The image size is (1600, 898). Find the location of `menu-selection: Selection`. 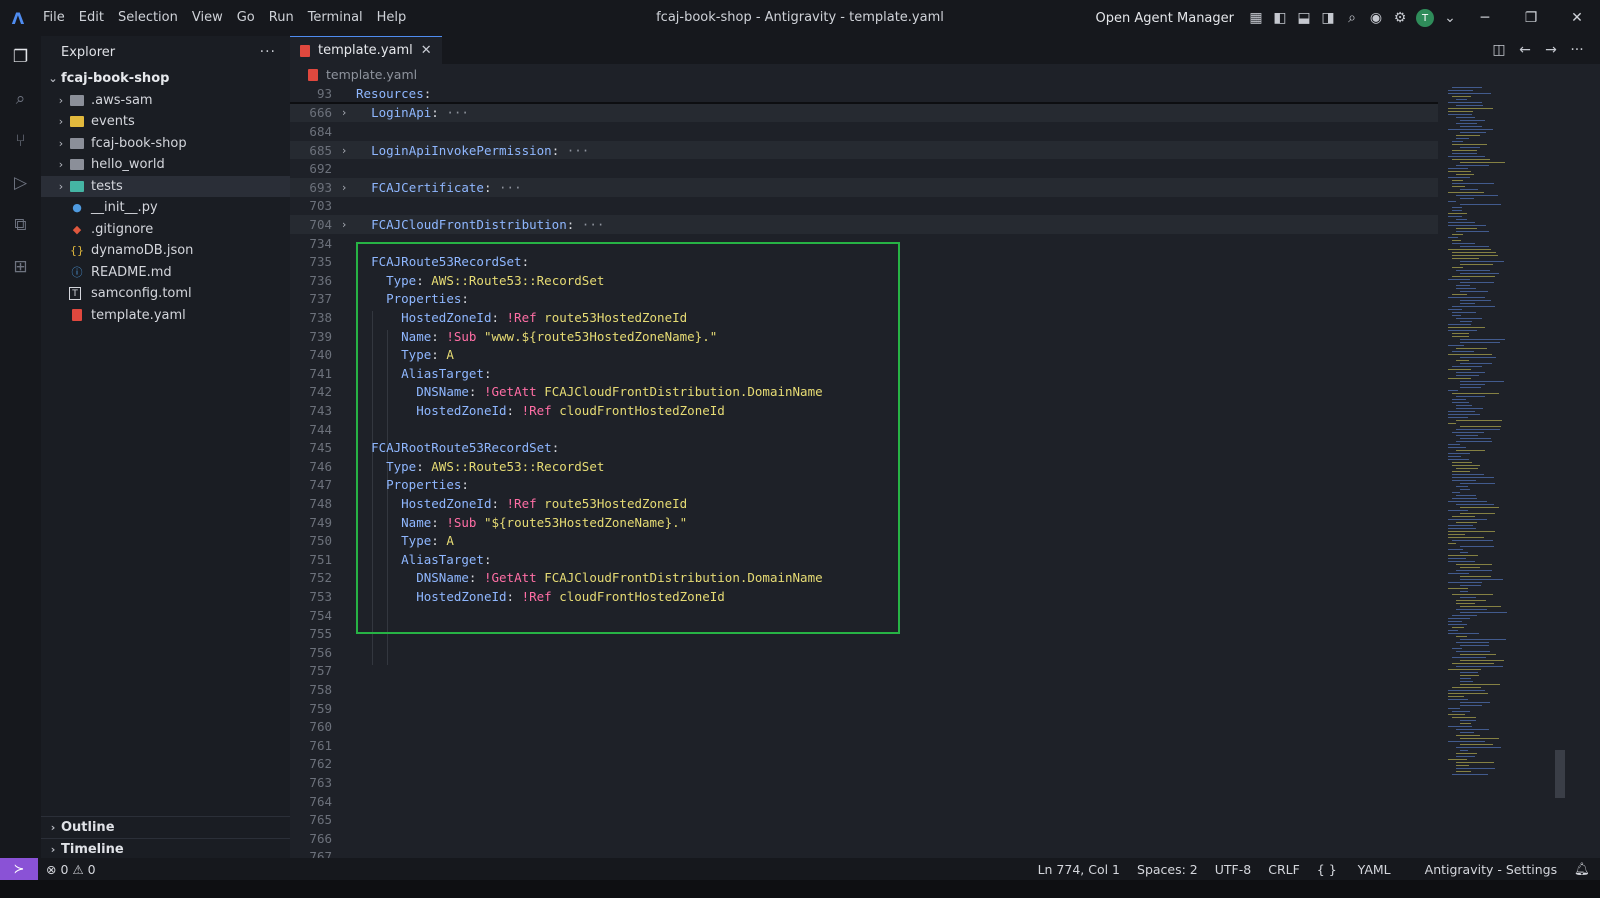

menu-selection: Selection is located at coordinates (148, 18).